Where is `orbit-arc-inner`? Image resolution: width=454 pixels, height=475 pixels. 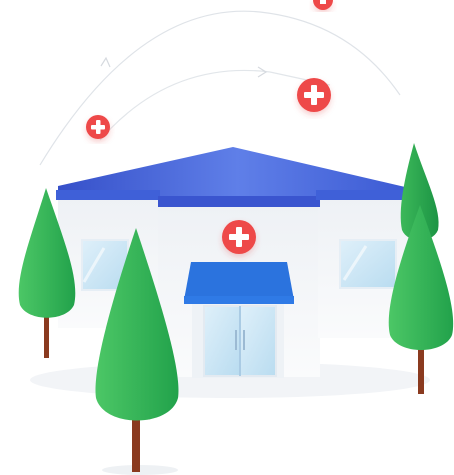 orbit-arc-inner is located at coordinates (215, 105).